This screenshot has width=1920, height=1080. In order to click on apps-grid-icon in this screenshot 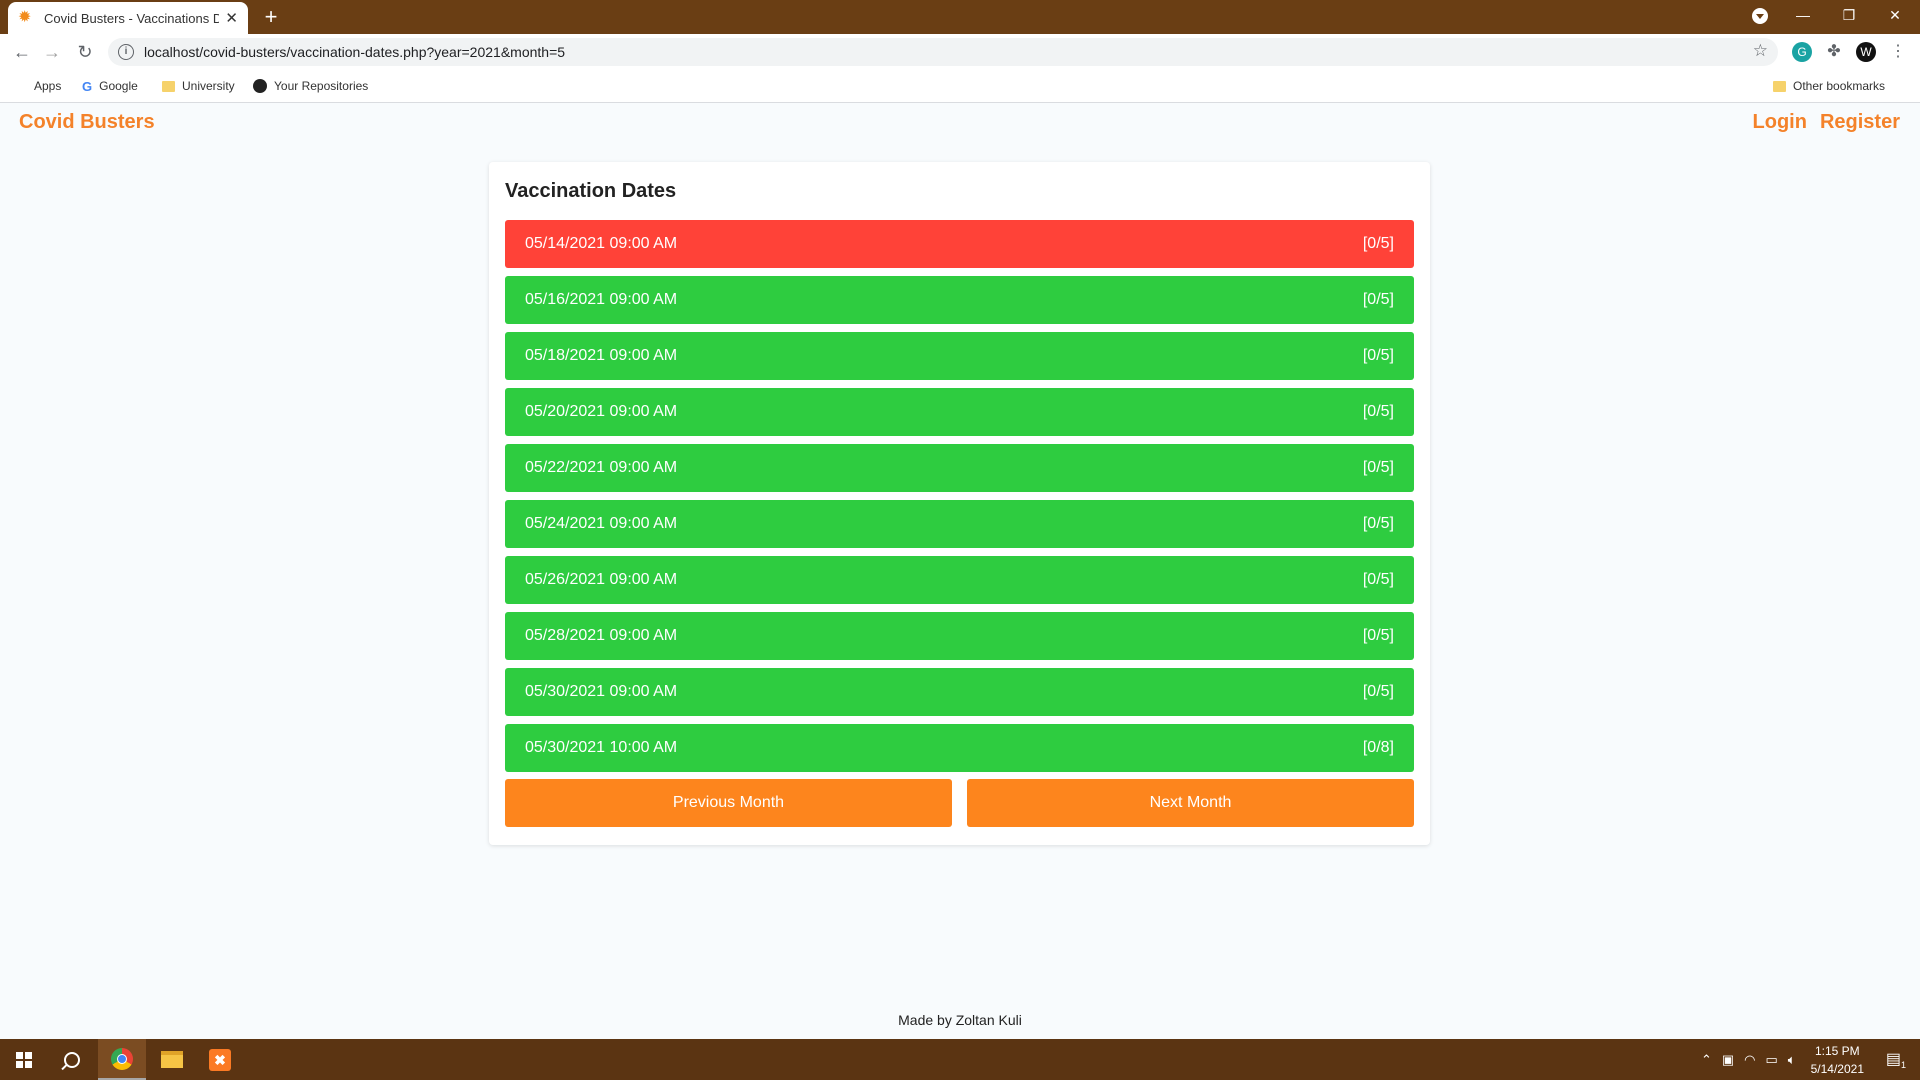, I will do `click(20, 86)`.